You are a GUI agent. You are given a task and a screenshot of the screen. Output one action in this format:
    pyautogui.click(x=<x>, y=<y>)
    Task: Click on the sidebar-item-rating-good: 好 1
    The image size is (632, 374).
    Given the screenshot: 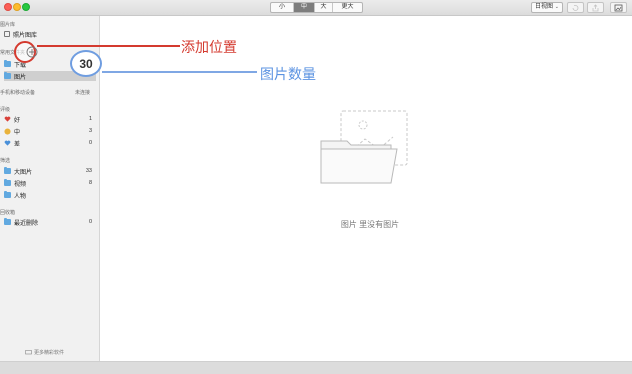 What is the action you would take?
    pyautogui.click(x=50, y=119)
    